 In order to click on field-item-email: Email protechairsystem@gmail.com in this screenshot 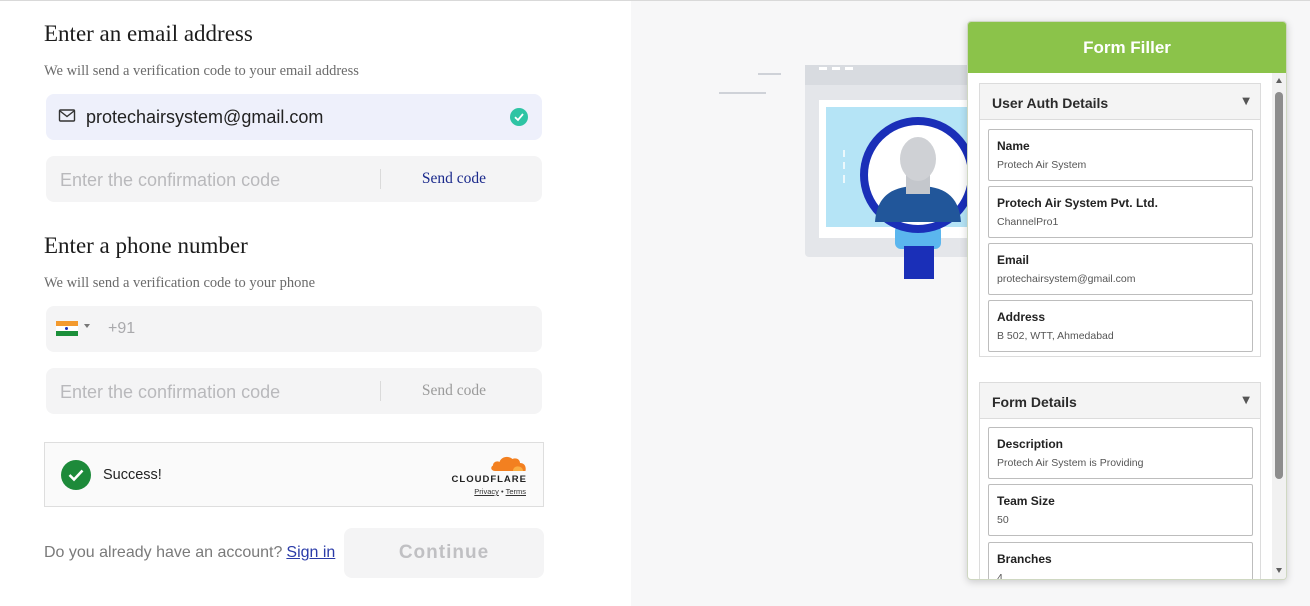, I will do `click(1120, 269)`.